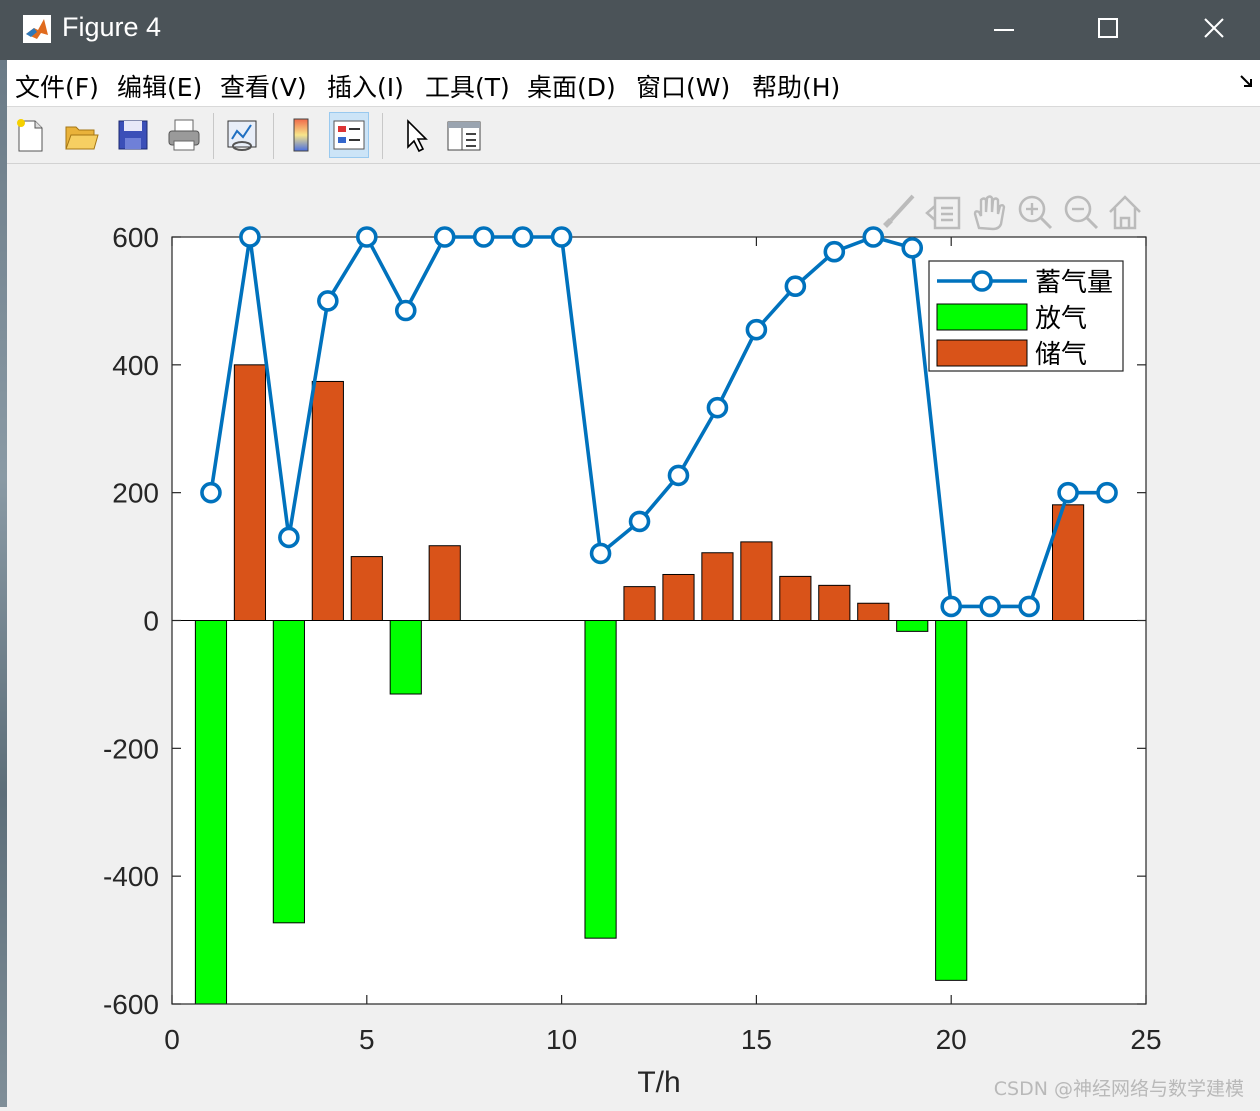 The height and width of the screenshot is (1111, 1260). I want to click on colorbar-icon, so click(302, 135).